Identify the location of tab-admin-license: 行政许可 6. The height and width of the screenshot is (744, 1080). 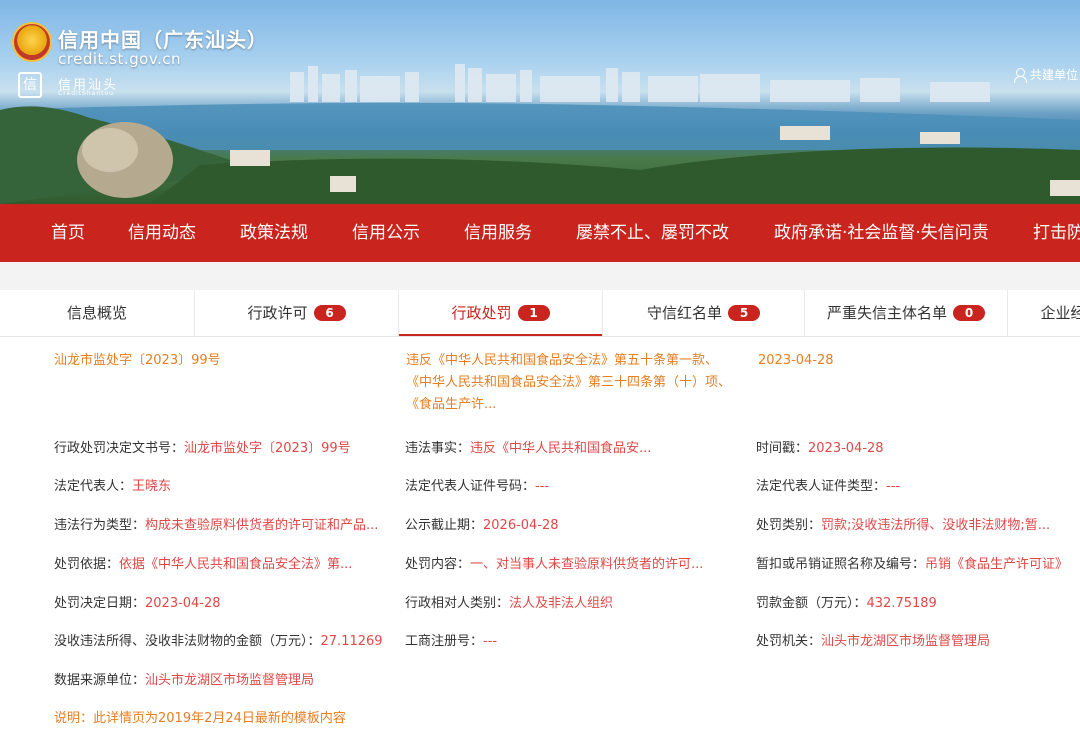
(297, 313).